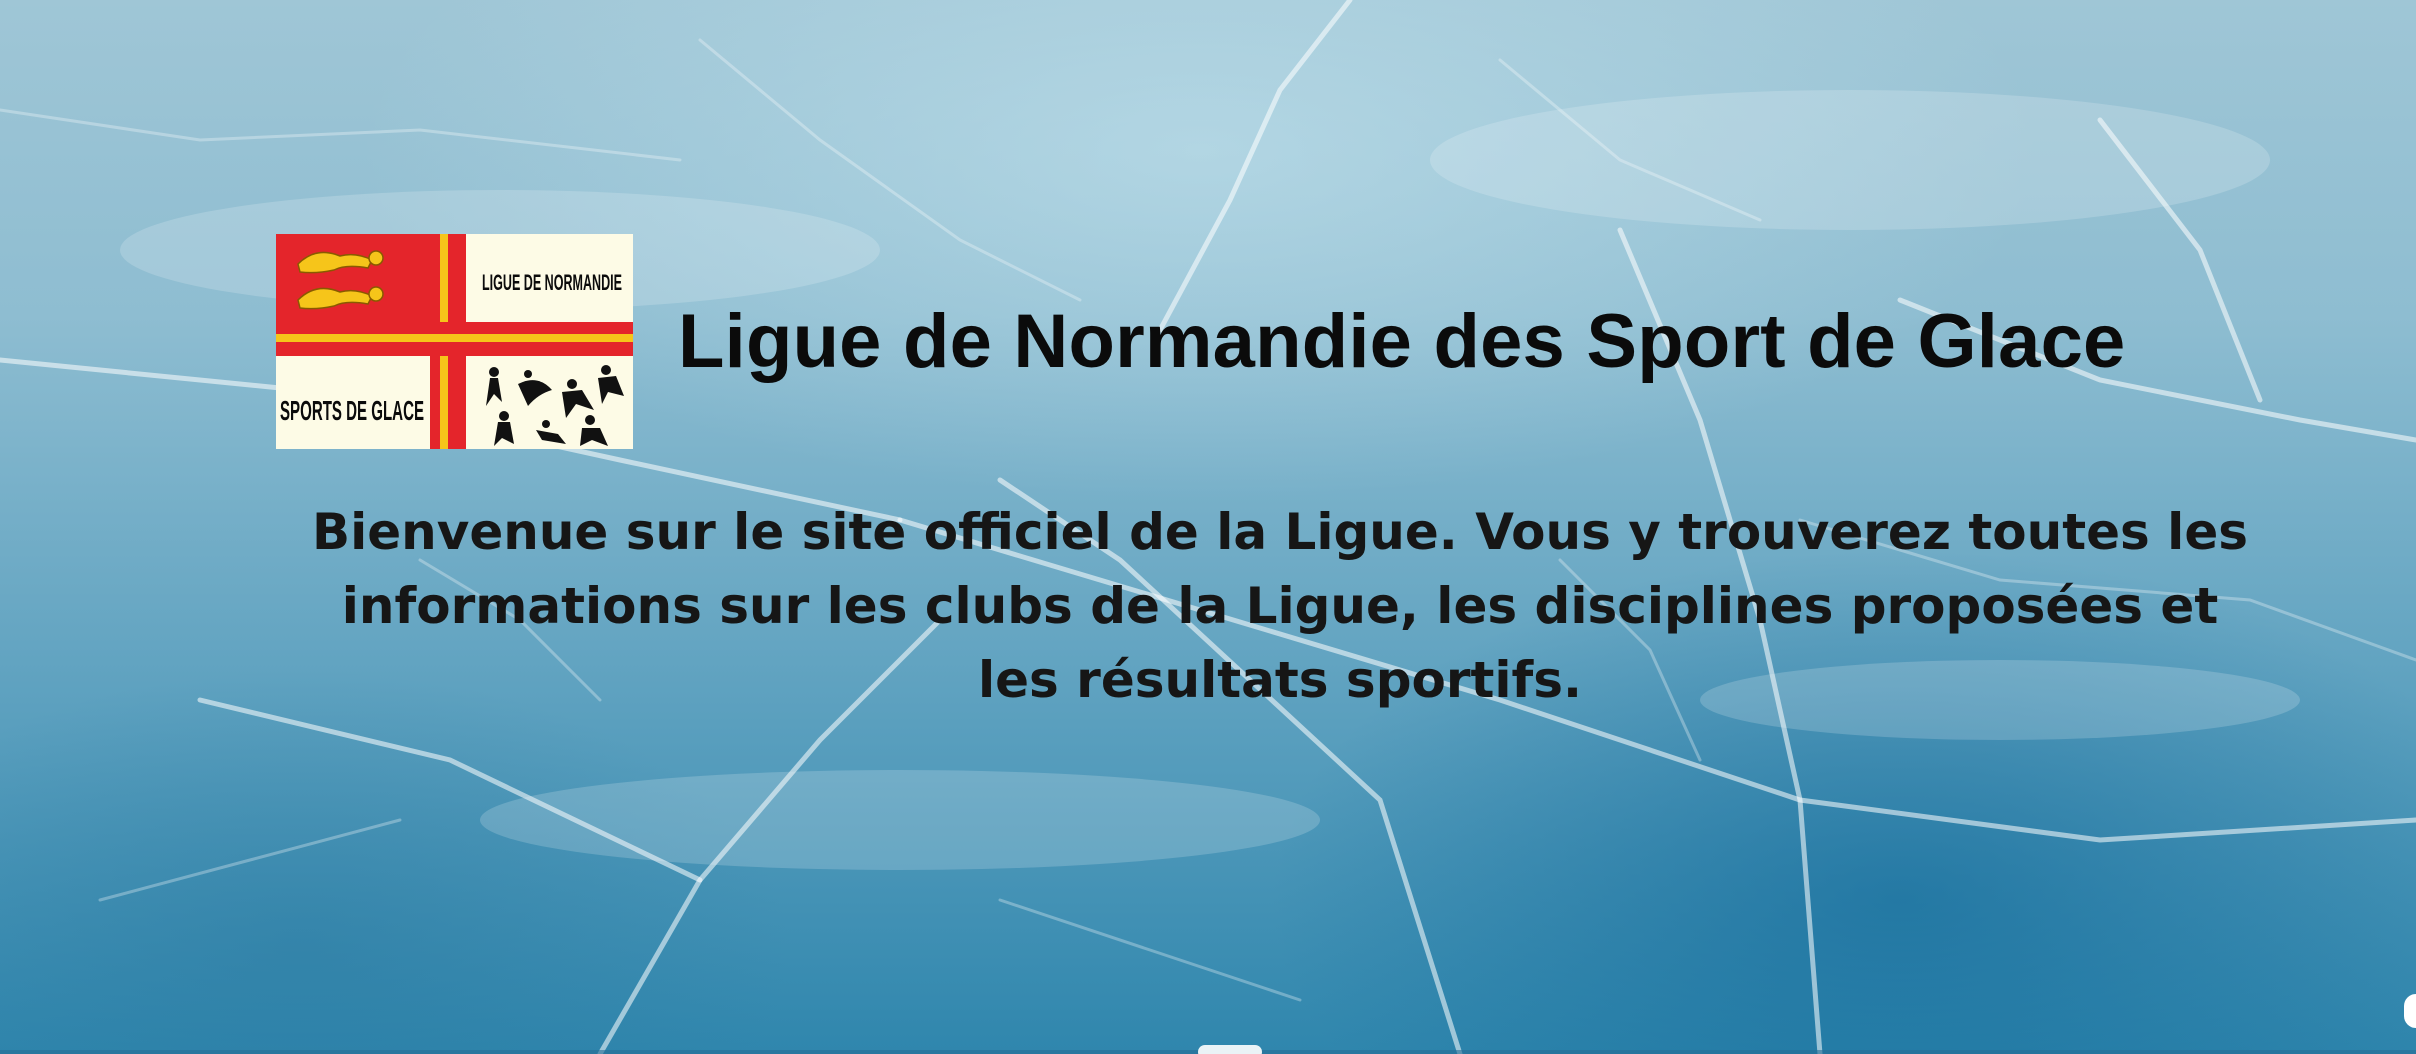 The width and height of the screenshot is (2416, 1054). I want to click on logo-text-top: LIGUE DE NORMANDIE, so click(552, 282).